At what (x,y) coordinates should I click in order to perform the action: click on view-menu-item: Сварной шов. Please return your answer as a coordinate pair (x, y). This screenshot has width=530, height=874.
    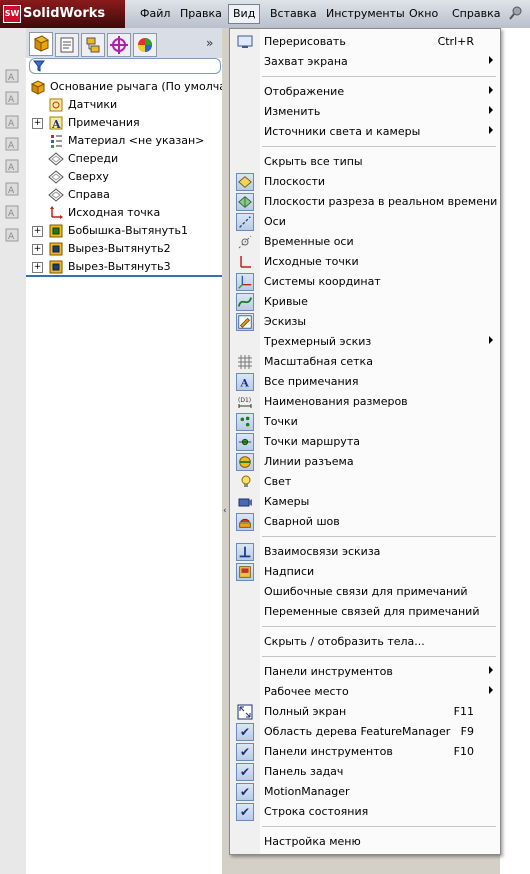
    Looking at the image, I should click on (365, 522).